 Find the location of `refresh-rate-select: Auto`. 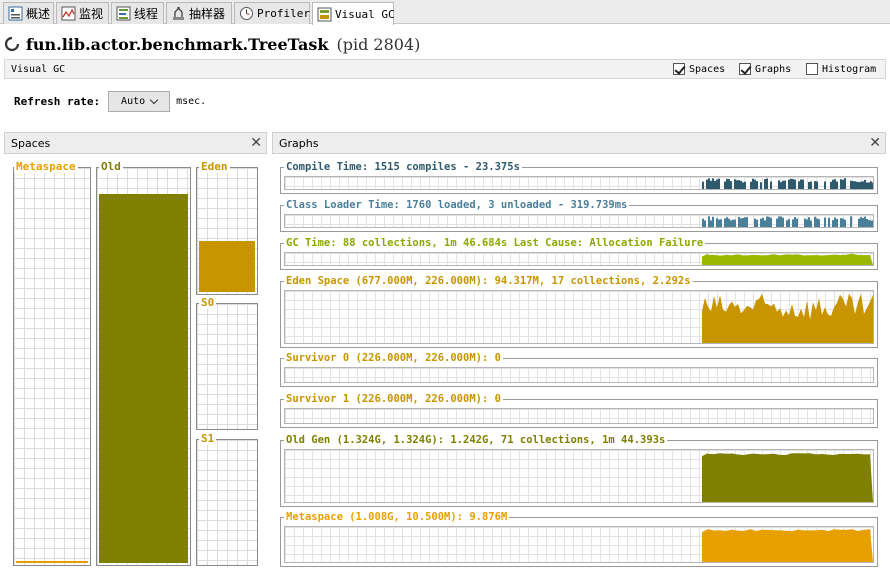

refresh-rate-select: Auto is located at coordinates (139, 101).